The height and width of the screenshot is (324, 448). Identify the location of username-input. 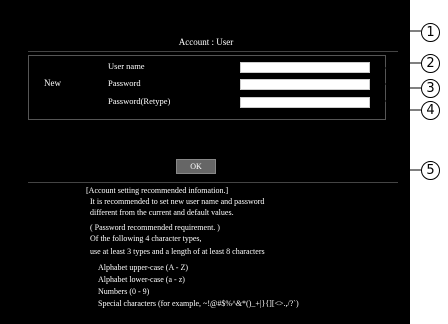
(305, 67).